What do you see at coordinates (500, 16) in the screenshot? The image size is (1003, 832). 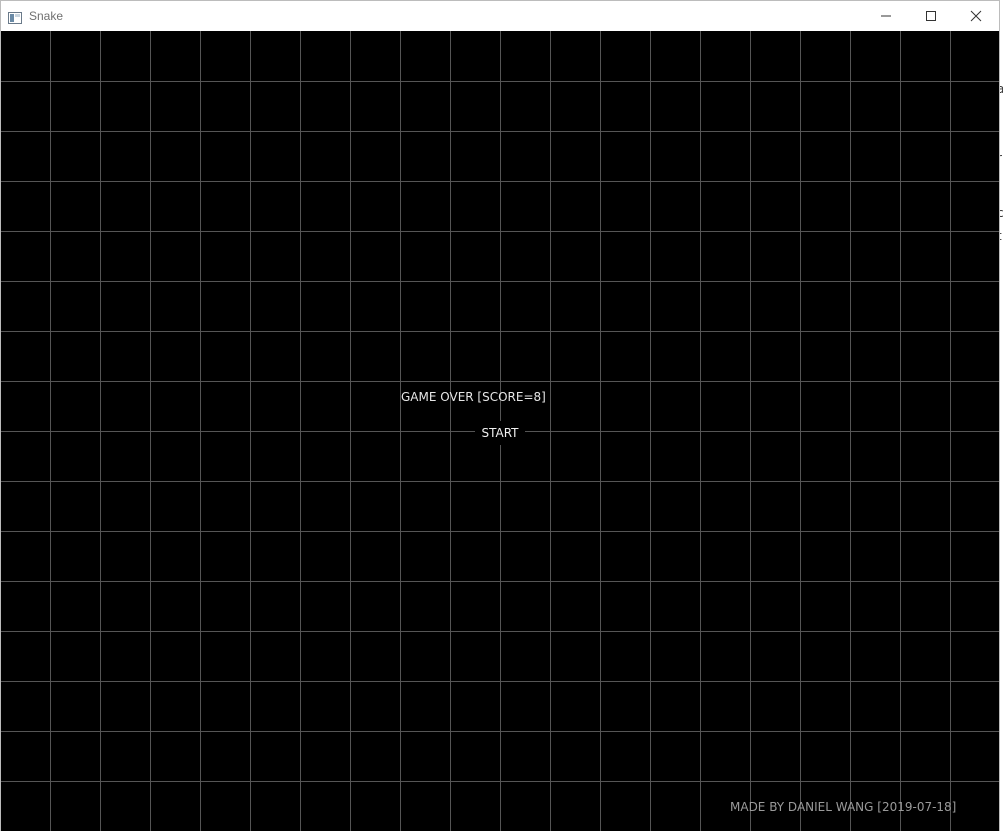 I see `title-bar: Snake` at bounding box center [500, 16].